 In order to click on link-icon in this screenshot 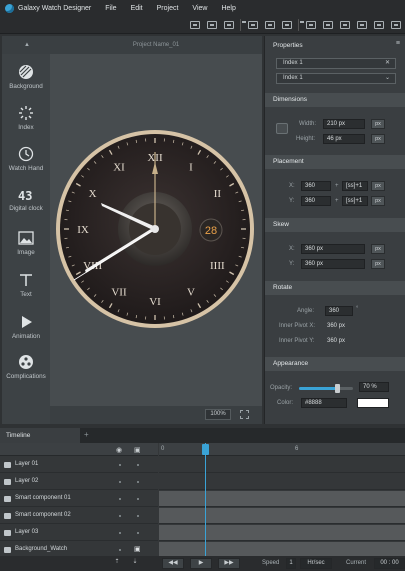, I will do `click(282, 128)`.